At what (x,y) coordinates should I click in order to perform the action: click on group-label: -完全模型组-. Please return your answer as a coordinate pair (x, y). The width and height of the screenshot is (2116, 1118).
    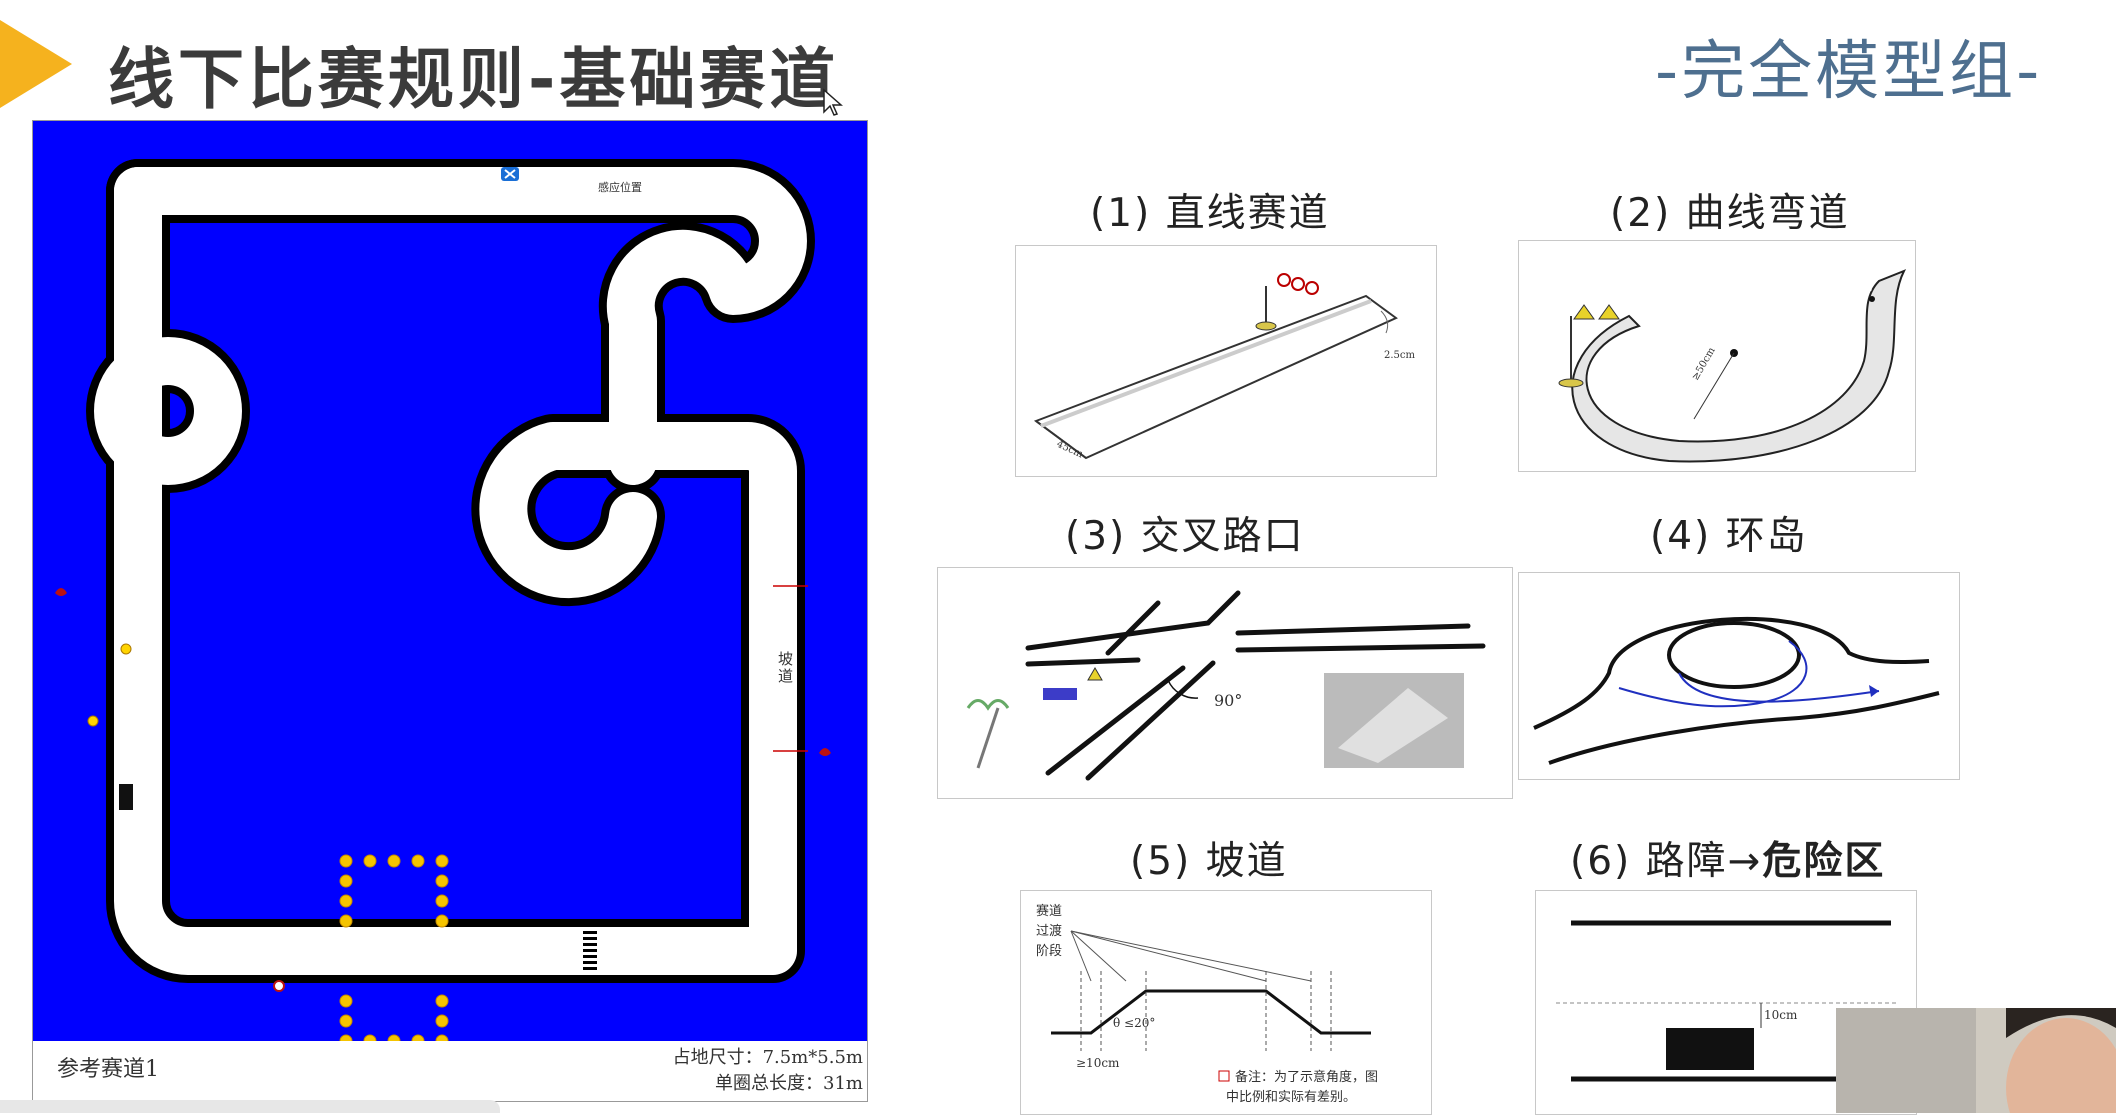
    Looking at the image, I should click on (1849, 72).